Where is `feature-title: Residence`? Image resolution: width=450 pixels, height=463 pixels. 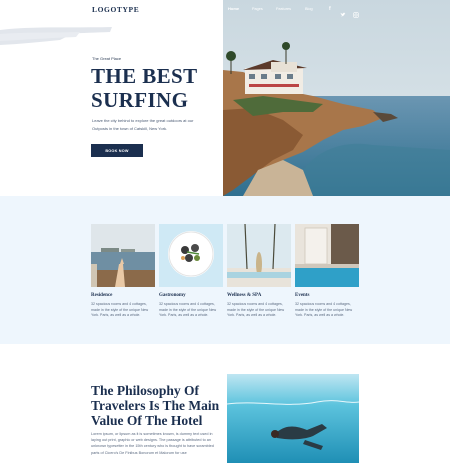 feature-title: Residence is located at coordinates (102, 295).